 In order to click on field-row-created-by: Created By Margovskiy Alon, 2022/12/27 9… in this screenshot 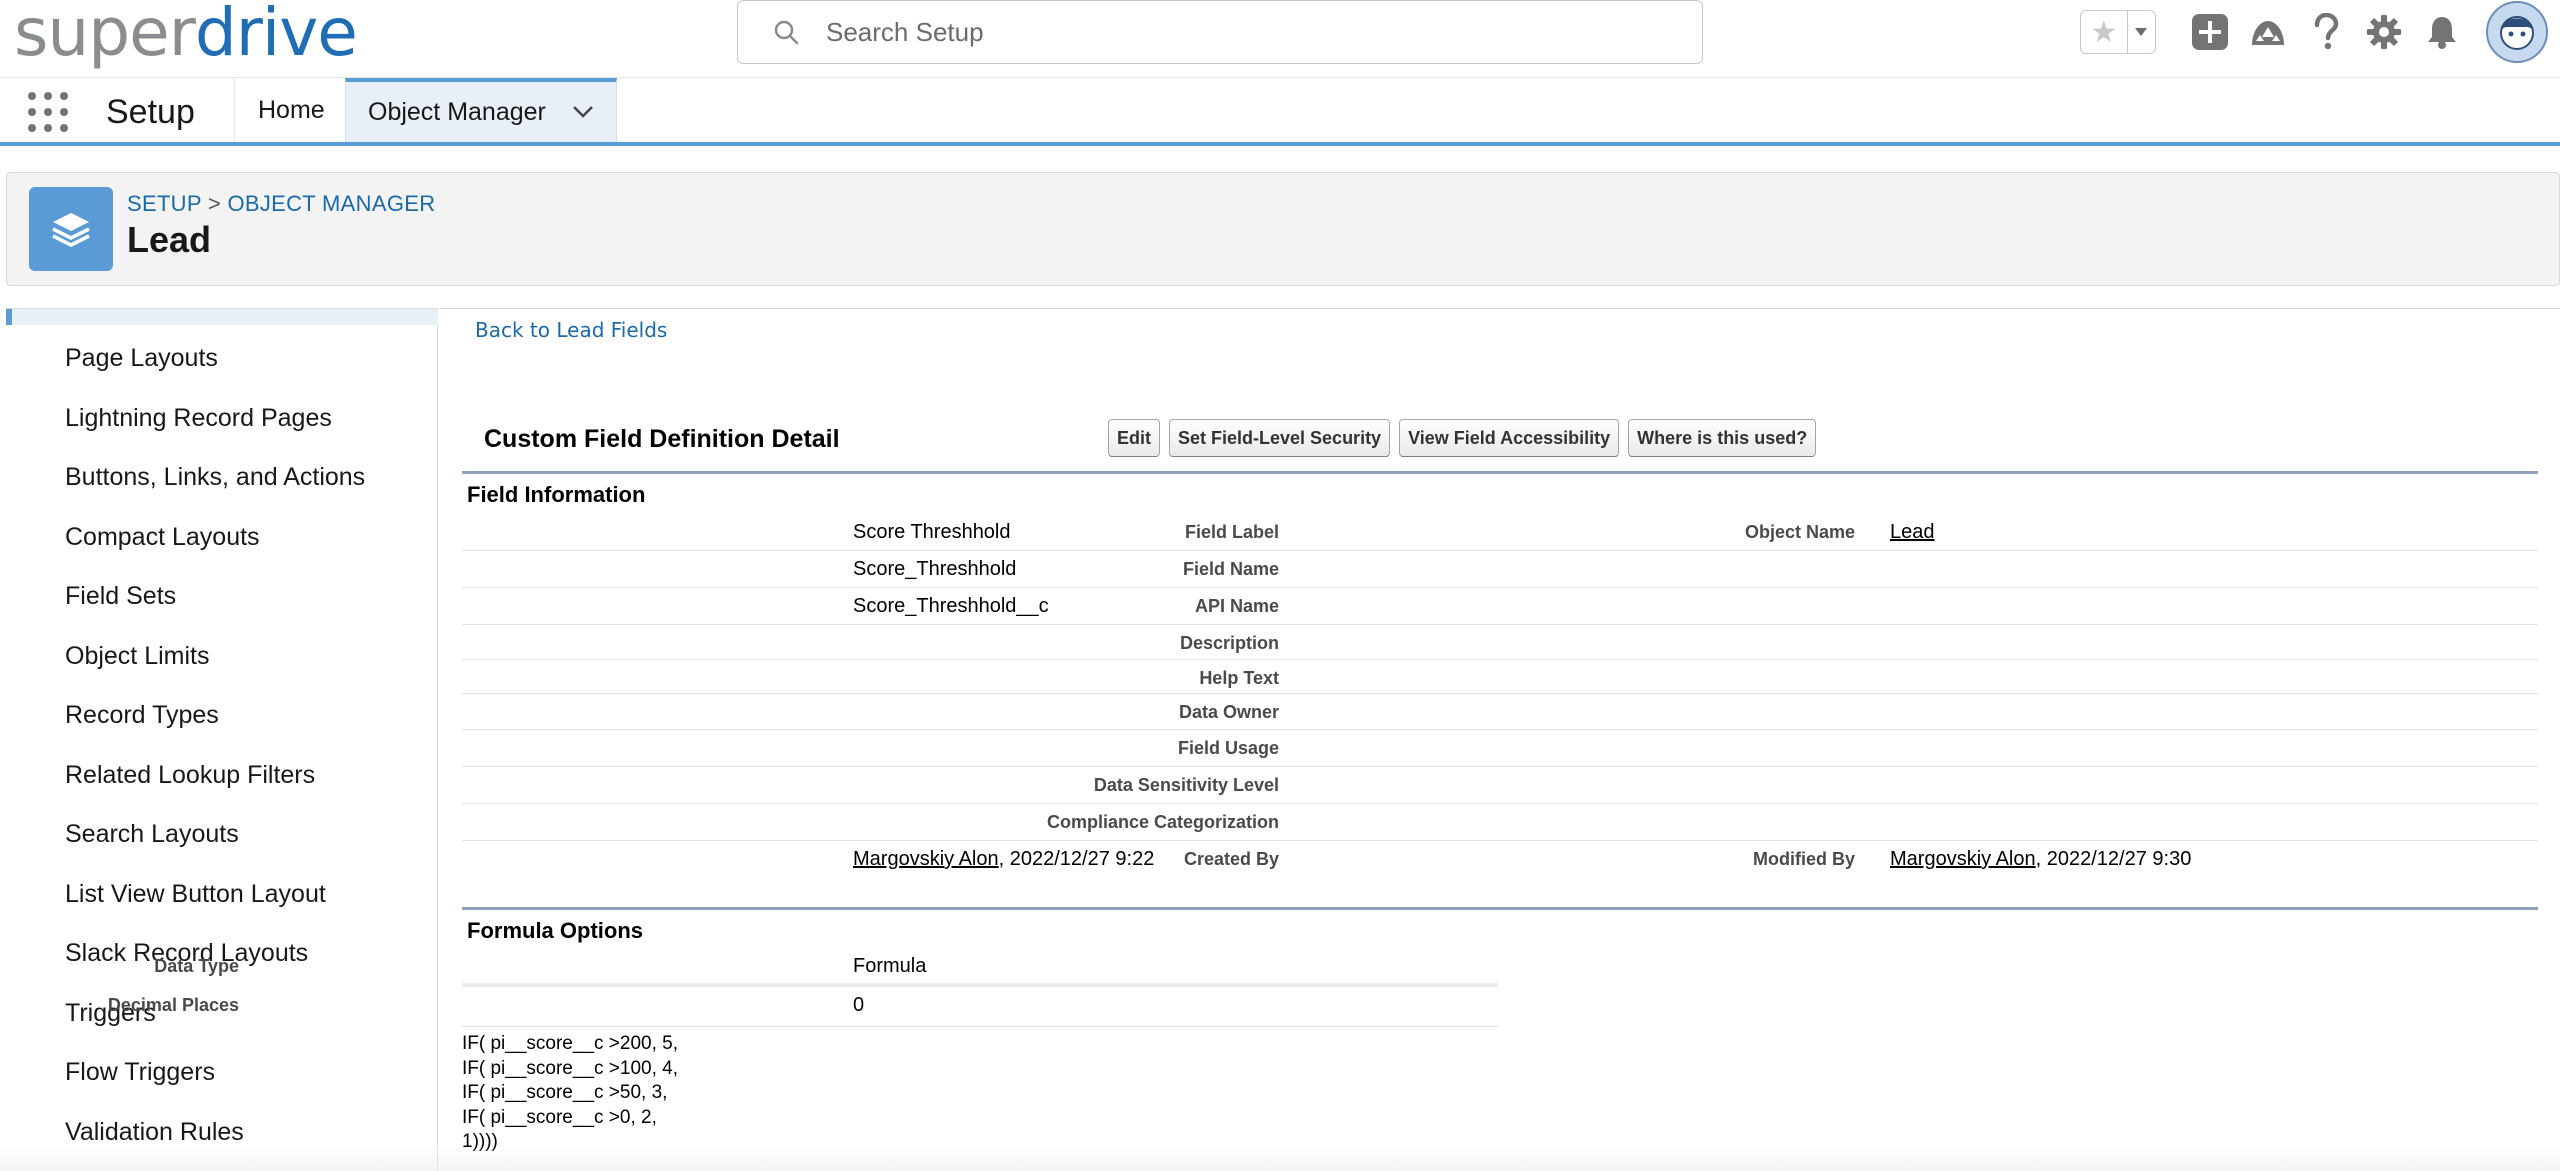, I will do `click(1500, 868)`.